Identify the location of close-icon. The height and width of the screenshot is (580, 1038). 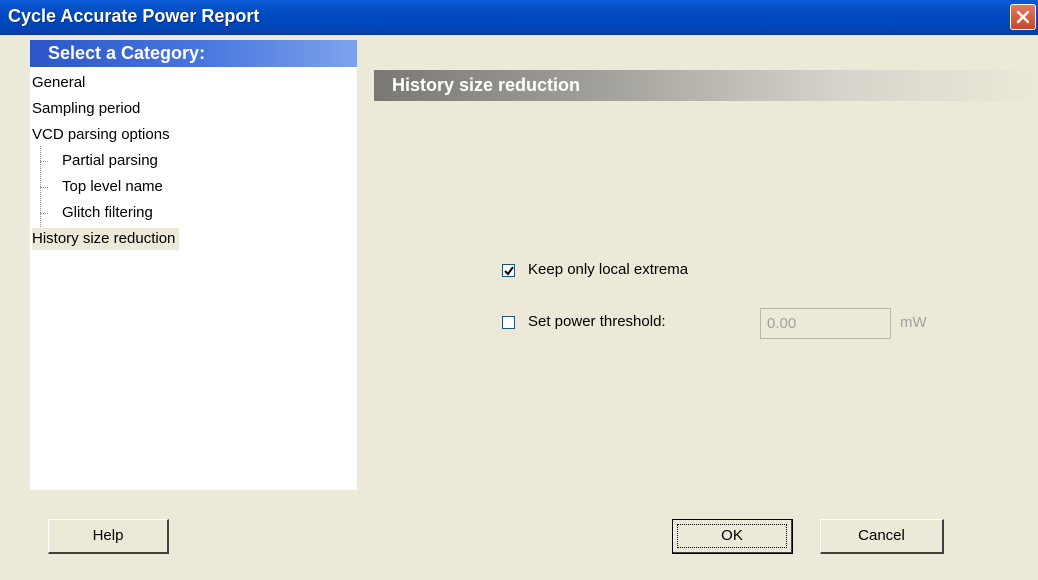
(1023, 17).